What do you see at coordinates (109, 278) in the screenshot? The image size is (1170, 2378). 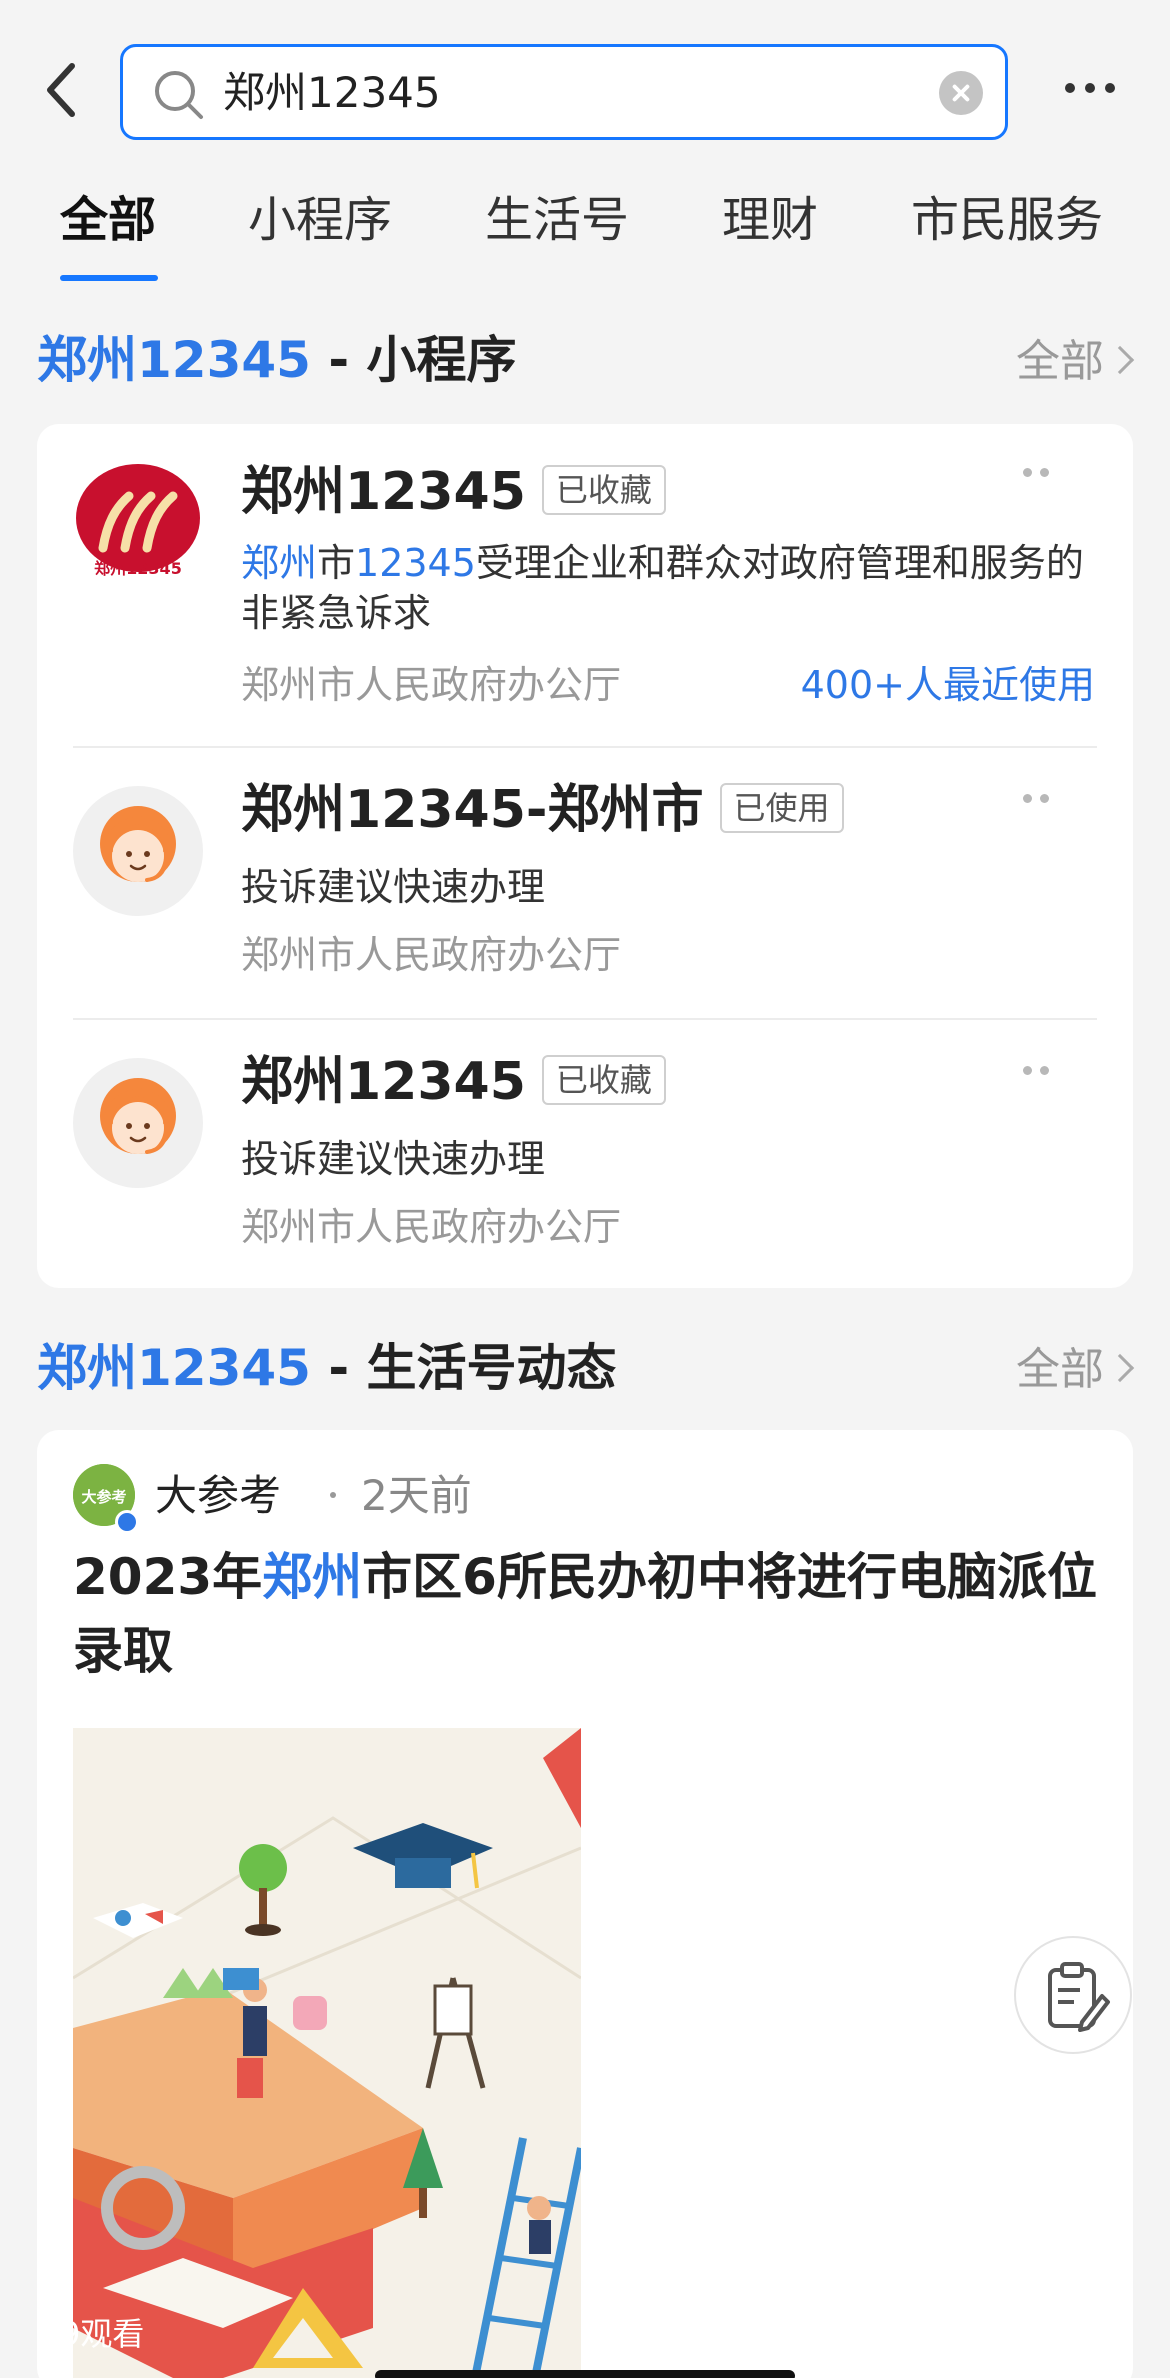 I see `active-tab-indicator` at bounding box center [109, 278].